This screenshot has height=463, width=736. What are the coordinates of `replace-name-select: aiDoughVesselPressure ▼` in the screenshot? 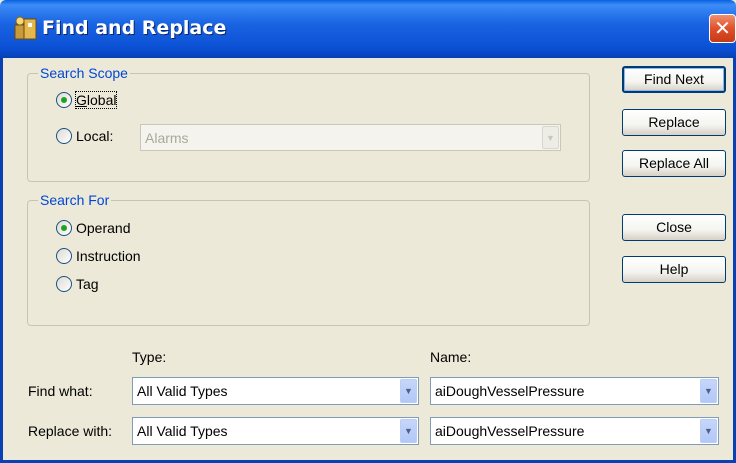 It's located at (574, 431).